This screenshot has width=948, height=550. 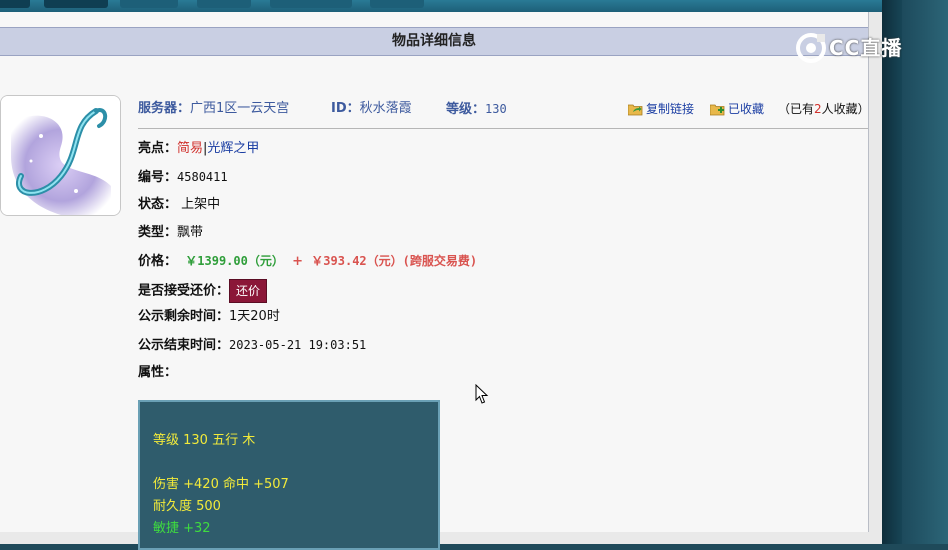 I want to click on end-time-value: 2023-05-21 19:03:51, so click(x=298, y=345).